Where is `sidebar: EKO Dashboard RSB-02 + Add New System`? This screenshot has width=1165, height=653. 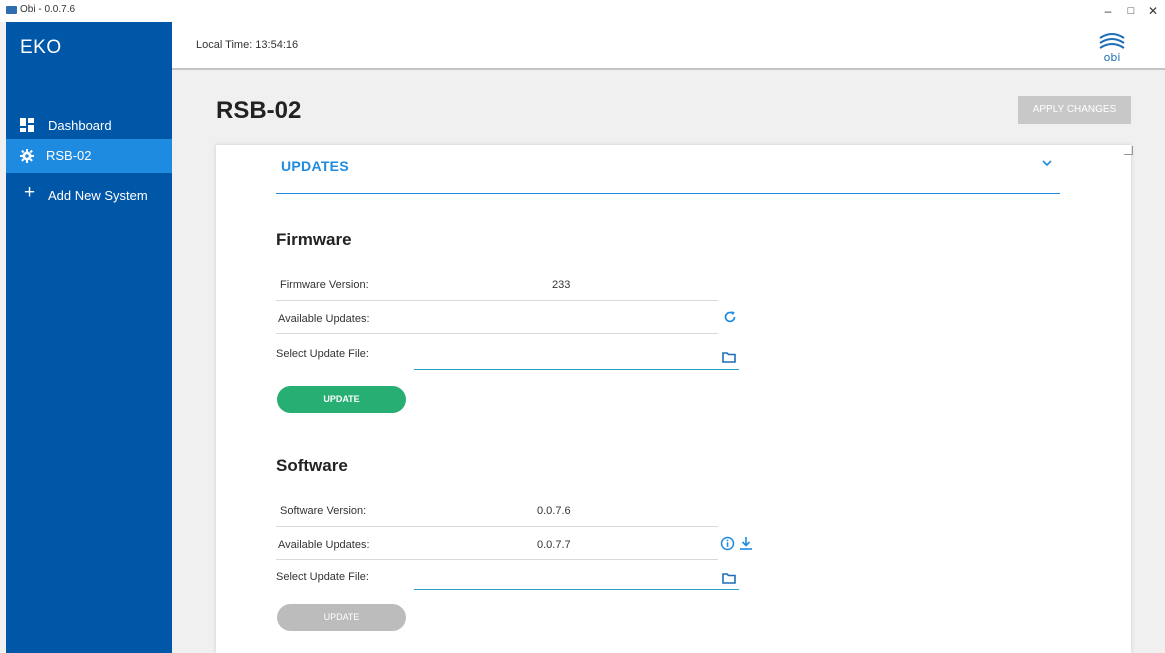 sidebar: EKO Dashboard RSB-02 + Add New System is located at coordinates (89, 337).